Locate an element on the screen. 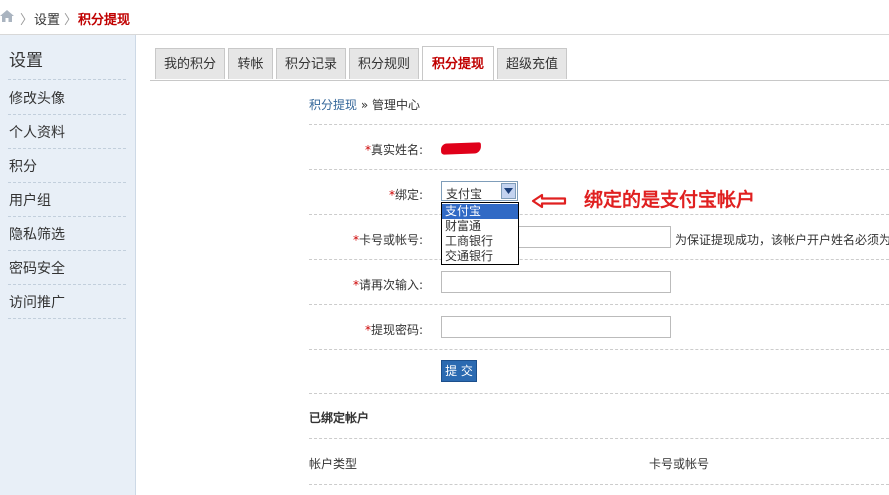 The height and width of the screenshot is (495, 889). bind-option-bocom: 交通银行 is located at coordinates (480, 256).